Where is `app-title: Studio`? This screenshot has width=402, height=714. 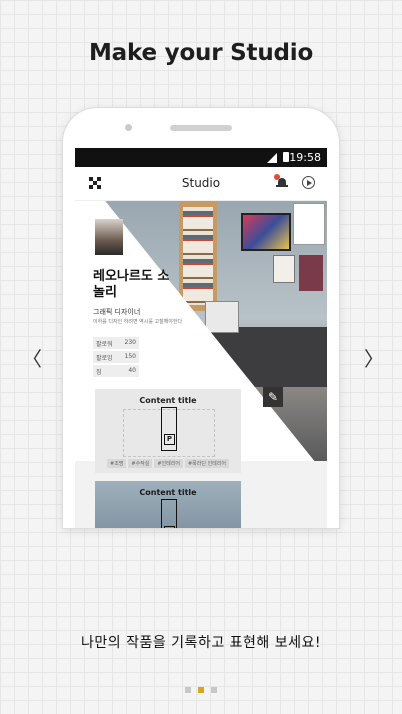
app-title: Studio is located at coordinates (201, 183).